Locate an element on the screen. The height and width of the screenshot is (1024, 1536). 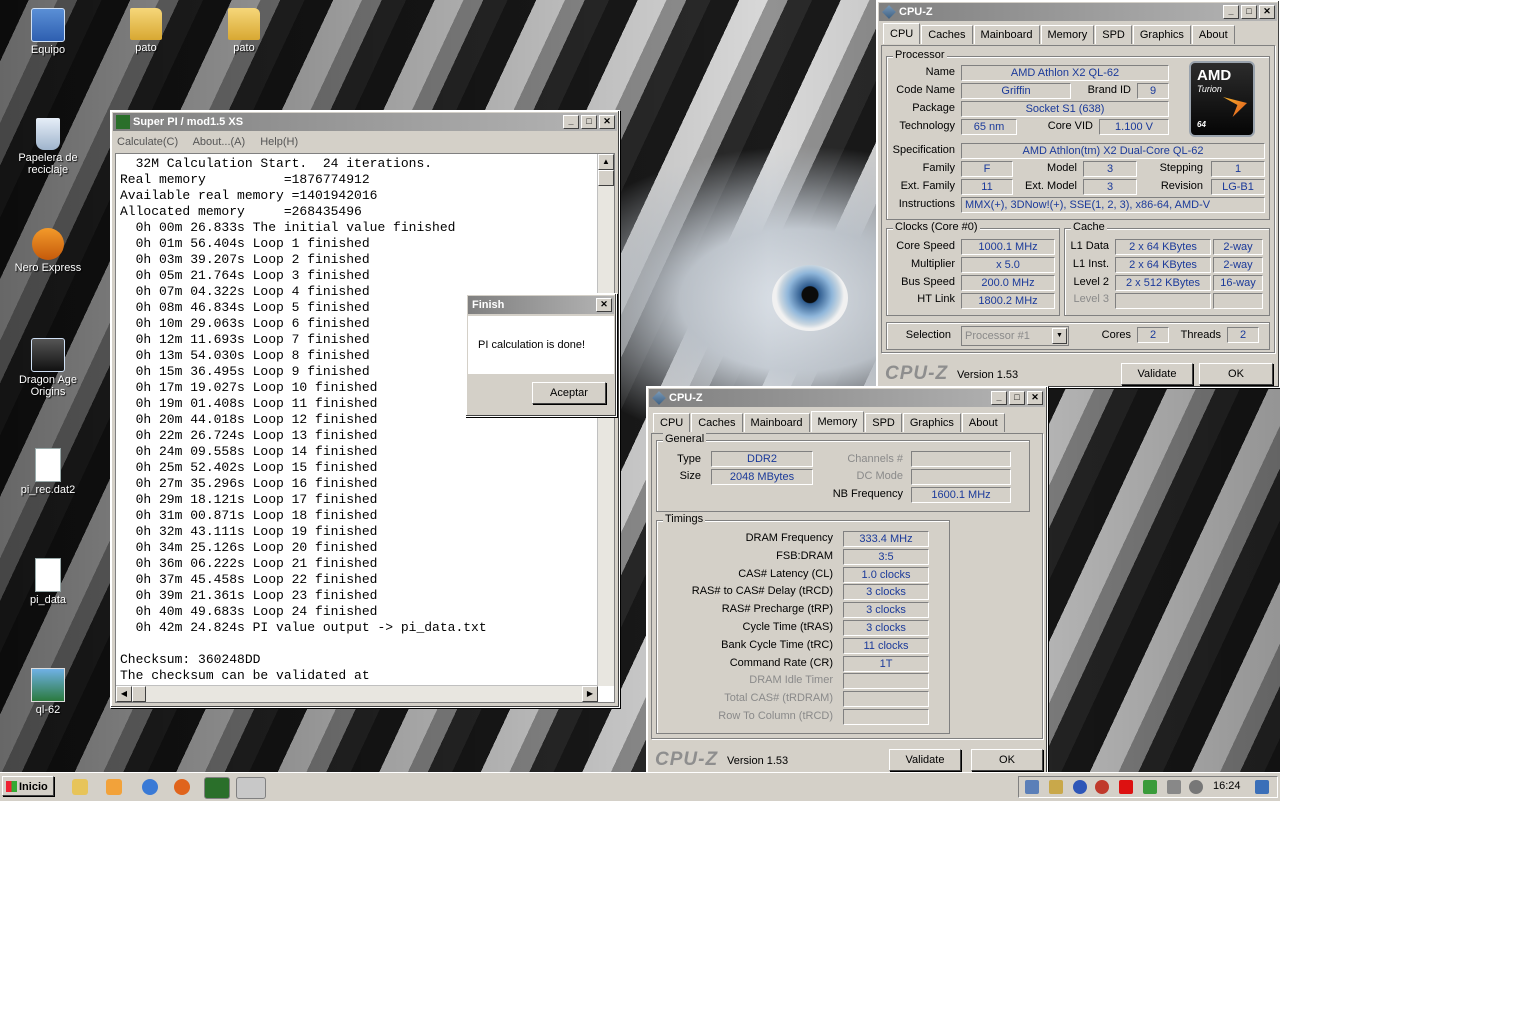
family-value: F is located at coordinates (987, 169).